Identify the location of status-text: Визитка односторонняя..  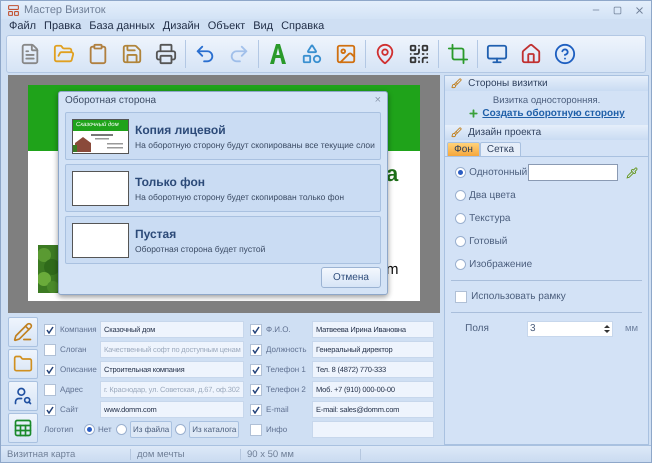
(547, 100).